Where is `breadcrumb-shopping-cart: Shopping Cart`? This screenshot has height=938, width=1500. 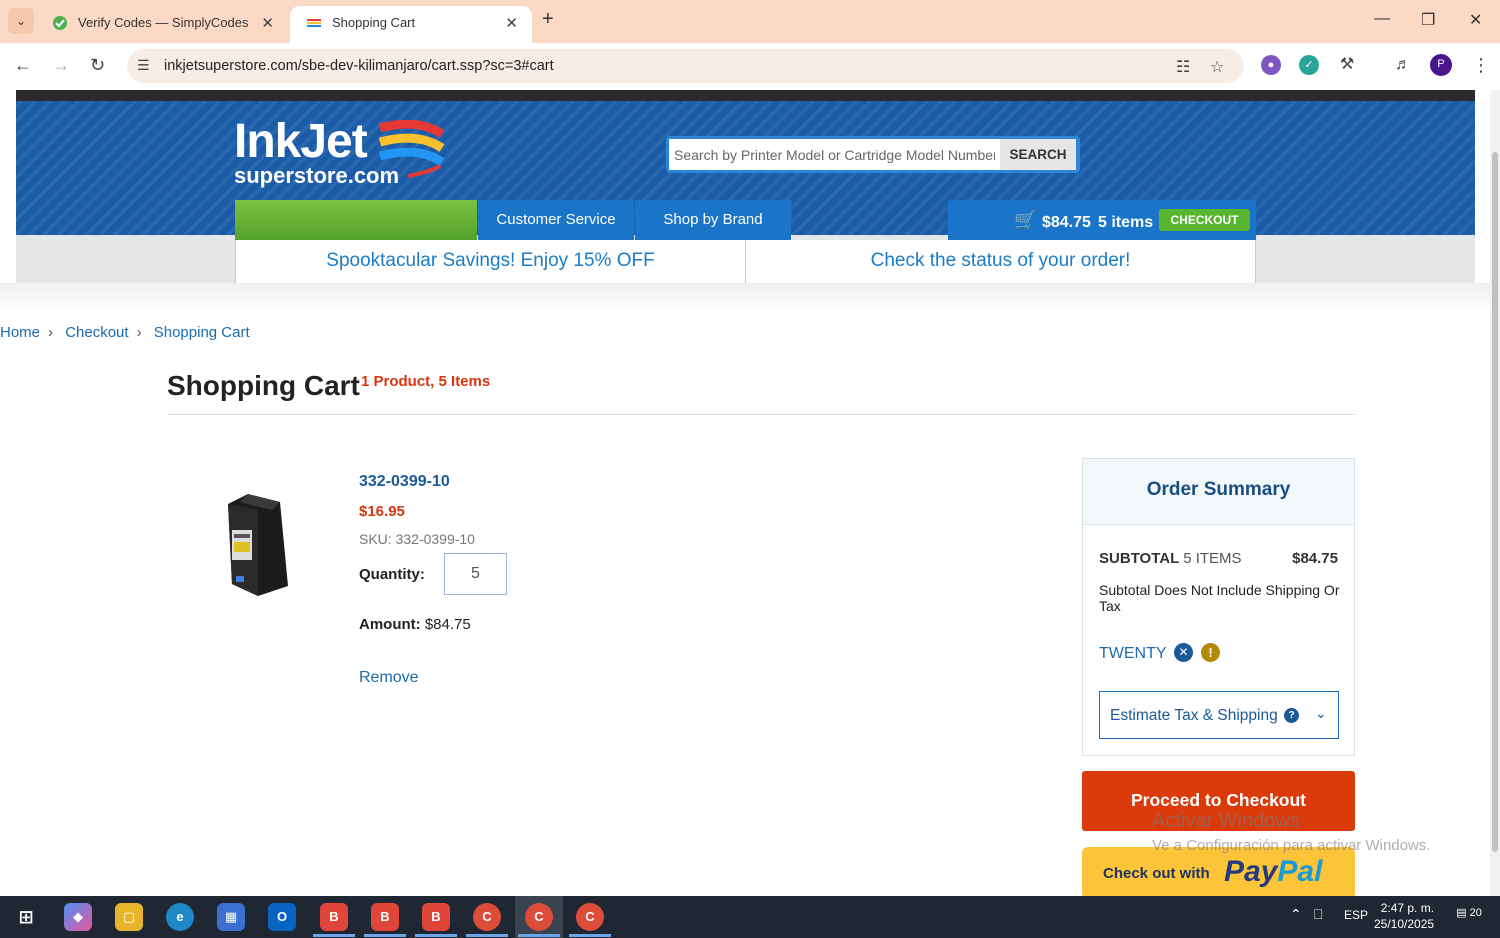 breadcrumb-shopping-cart: Shopping Cart is located at coordinates (202, 332).